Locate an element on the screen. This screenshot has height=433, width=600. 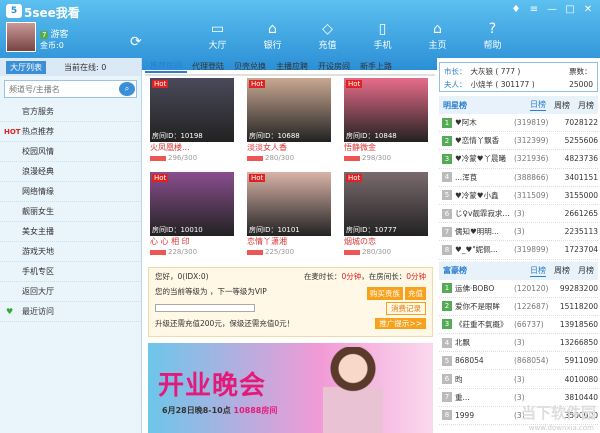
sidebar-item-hot: HOT 热点推荐 is located at coordinates (70, 132).